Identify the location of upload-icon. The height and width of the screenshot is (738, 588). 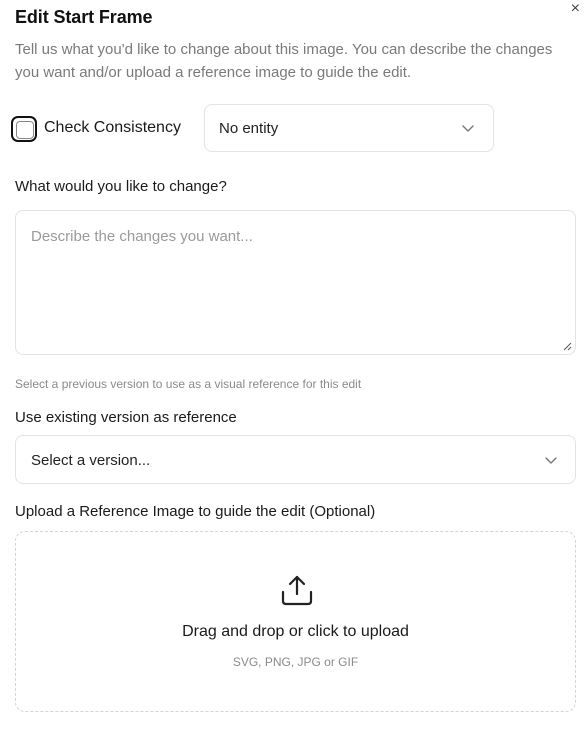
(297, 590).